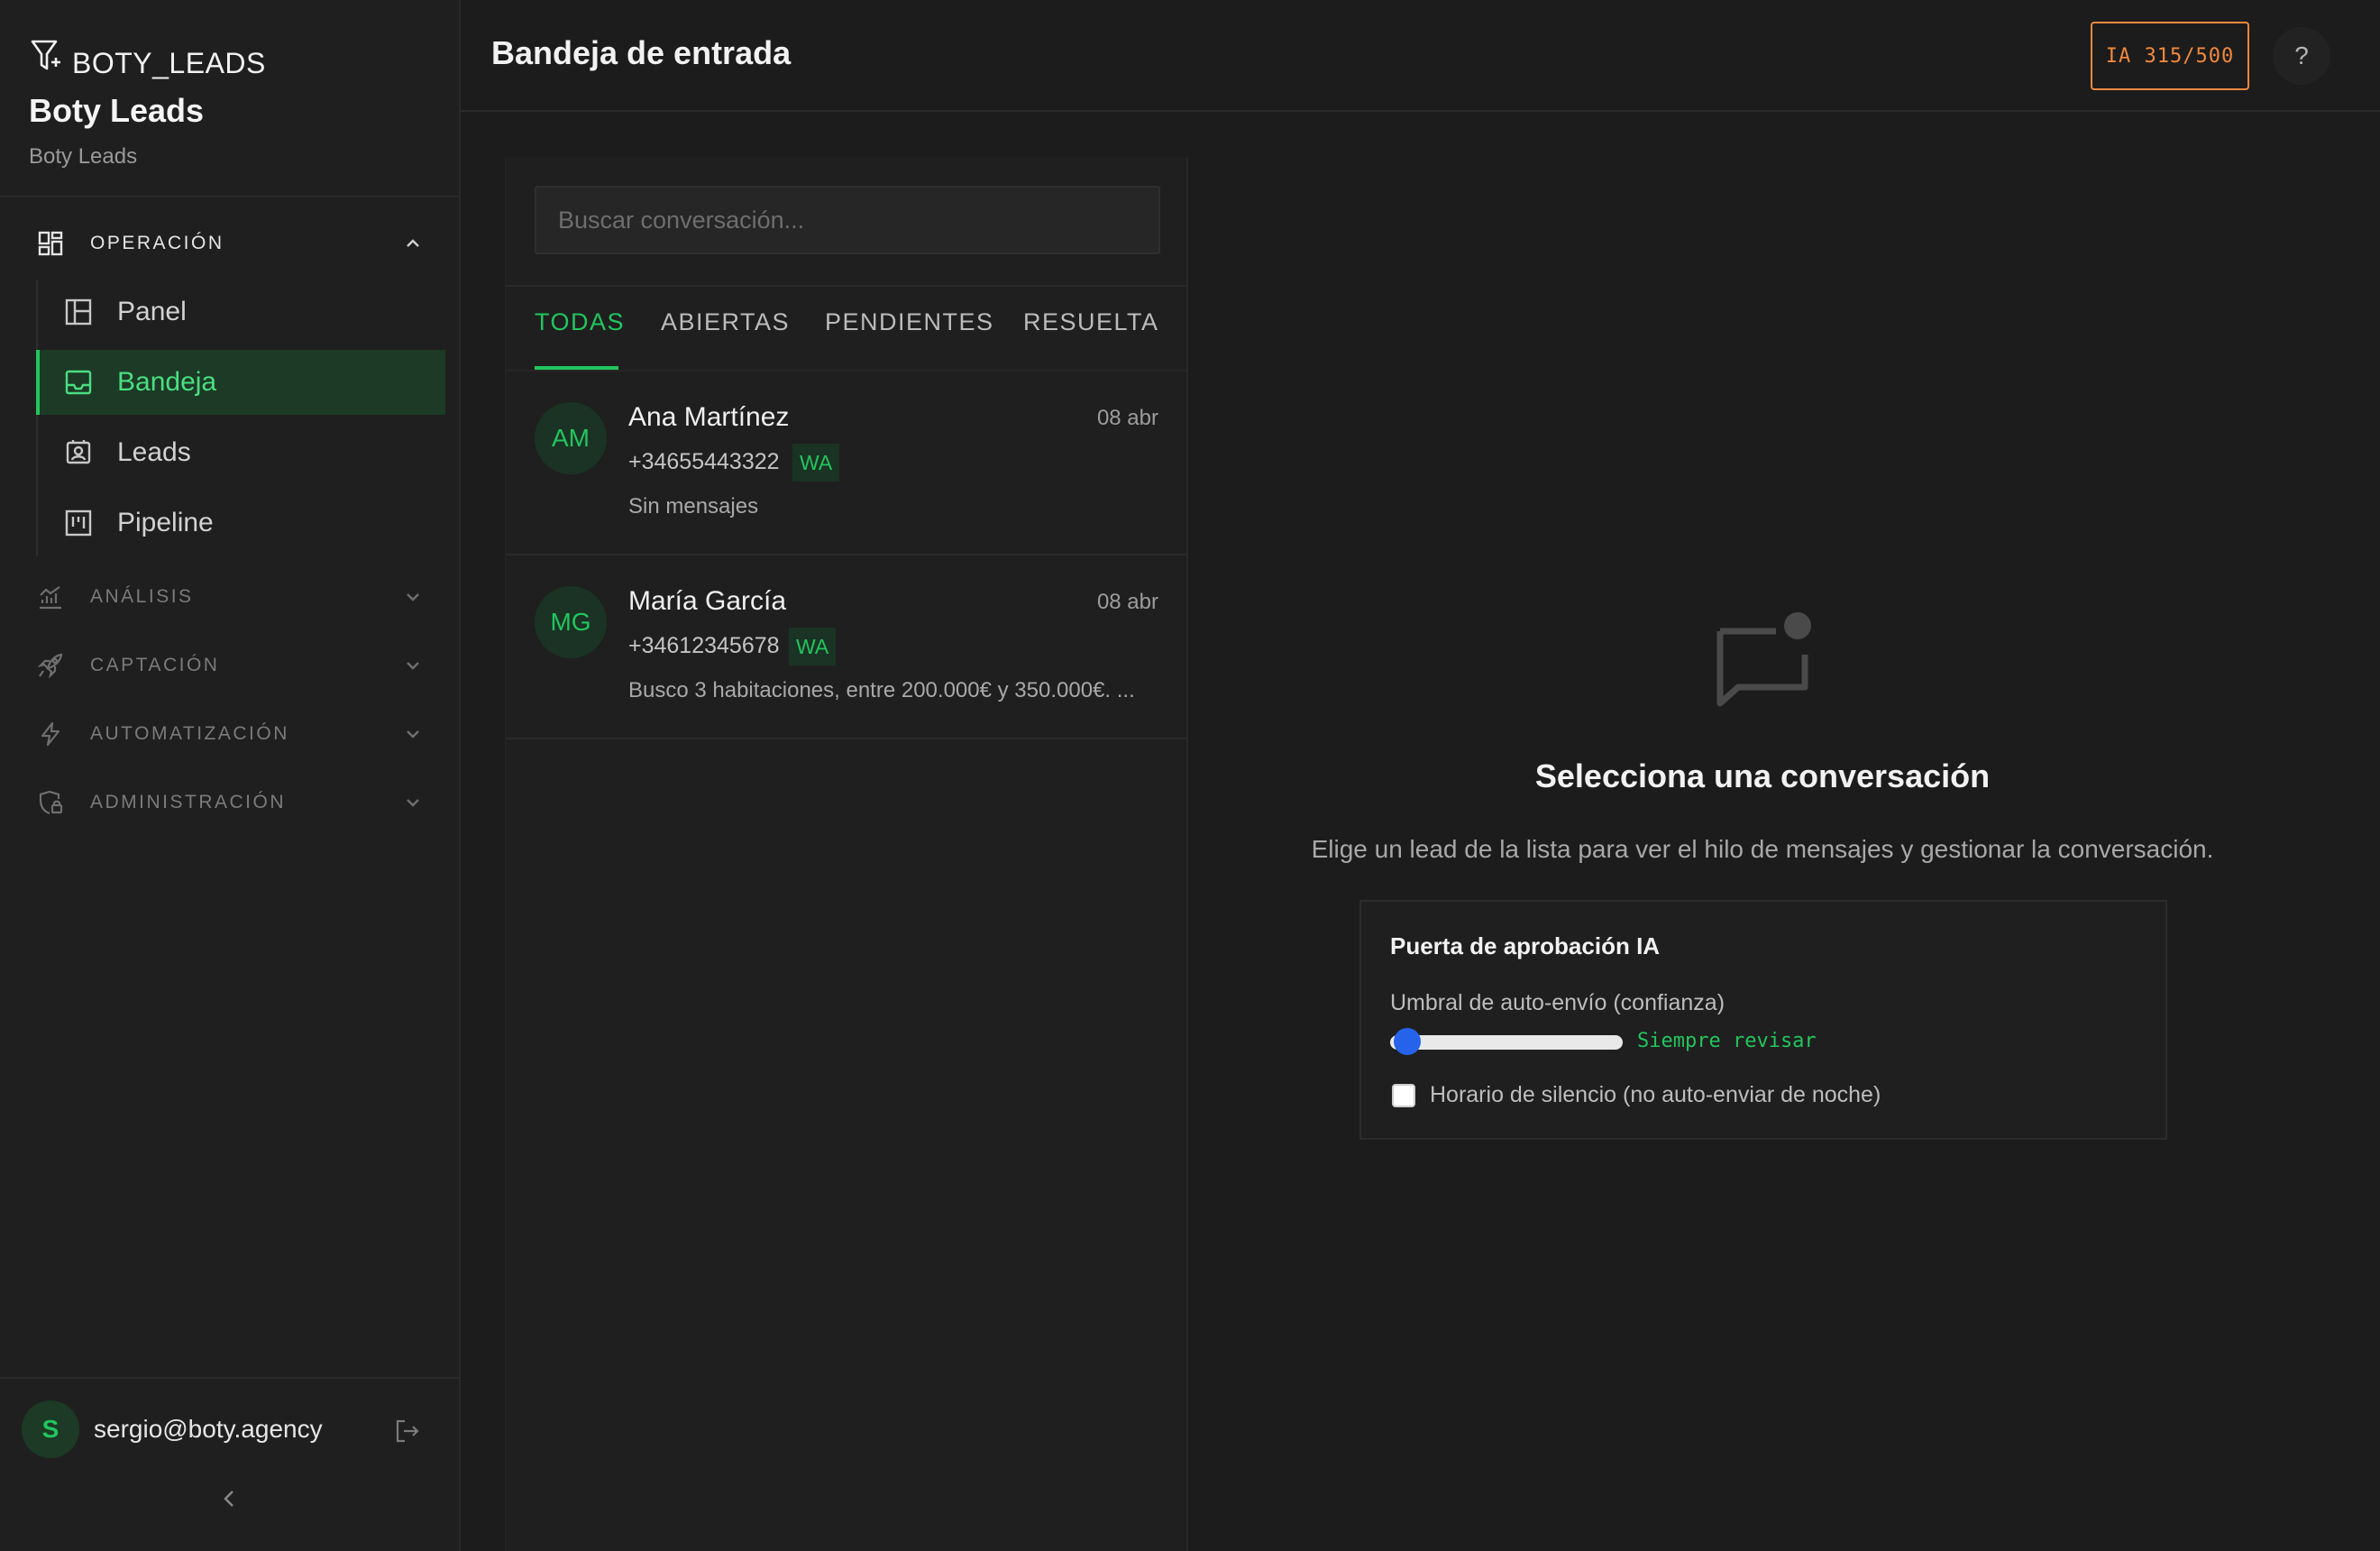 This screenshot has width=2380, height=1551. What do you see at coordinates (79, 382) in the screenshot?
I see `inbox-icon` at bounding box center [79, 382].